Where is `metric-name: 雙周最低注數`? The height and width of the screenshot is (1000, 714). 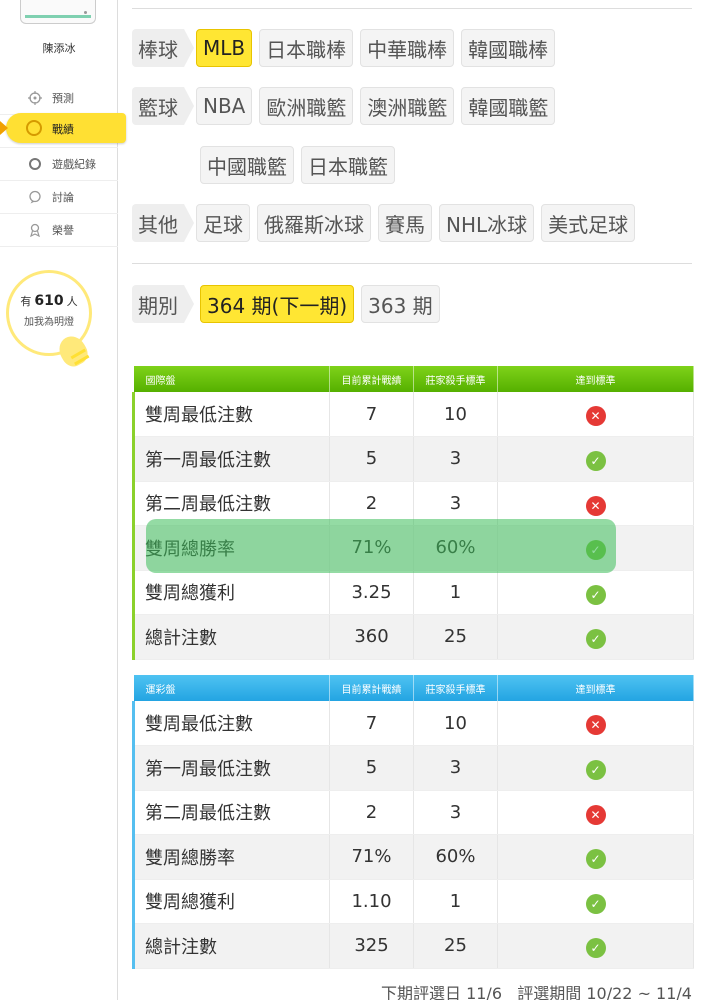 metric-name: 雙周最低注數 is located at coordinates (231, 414).